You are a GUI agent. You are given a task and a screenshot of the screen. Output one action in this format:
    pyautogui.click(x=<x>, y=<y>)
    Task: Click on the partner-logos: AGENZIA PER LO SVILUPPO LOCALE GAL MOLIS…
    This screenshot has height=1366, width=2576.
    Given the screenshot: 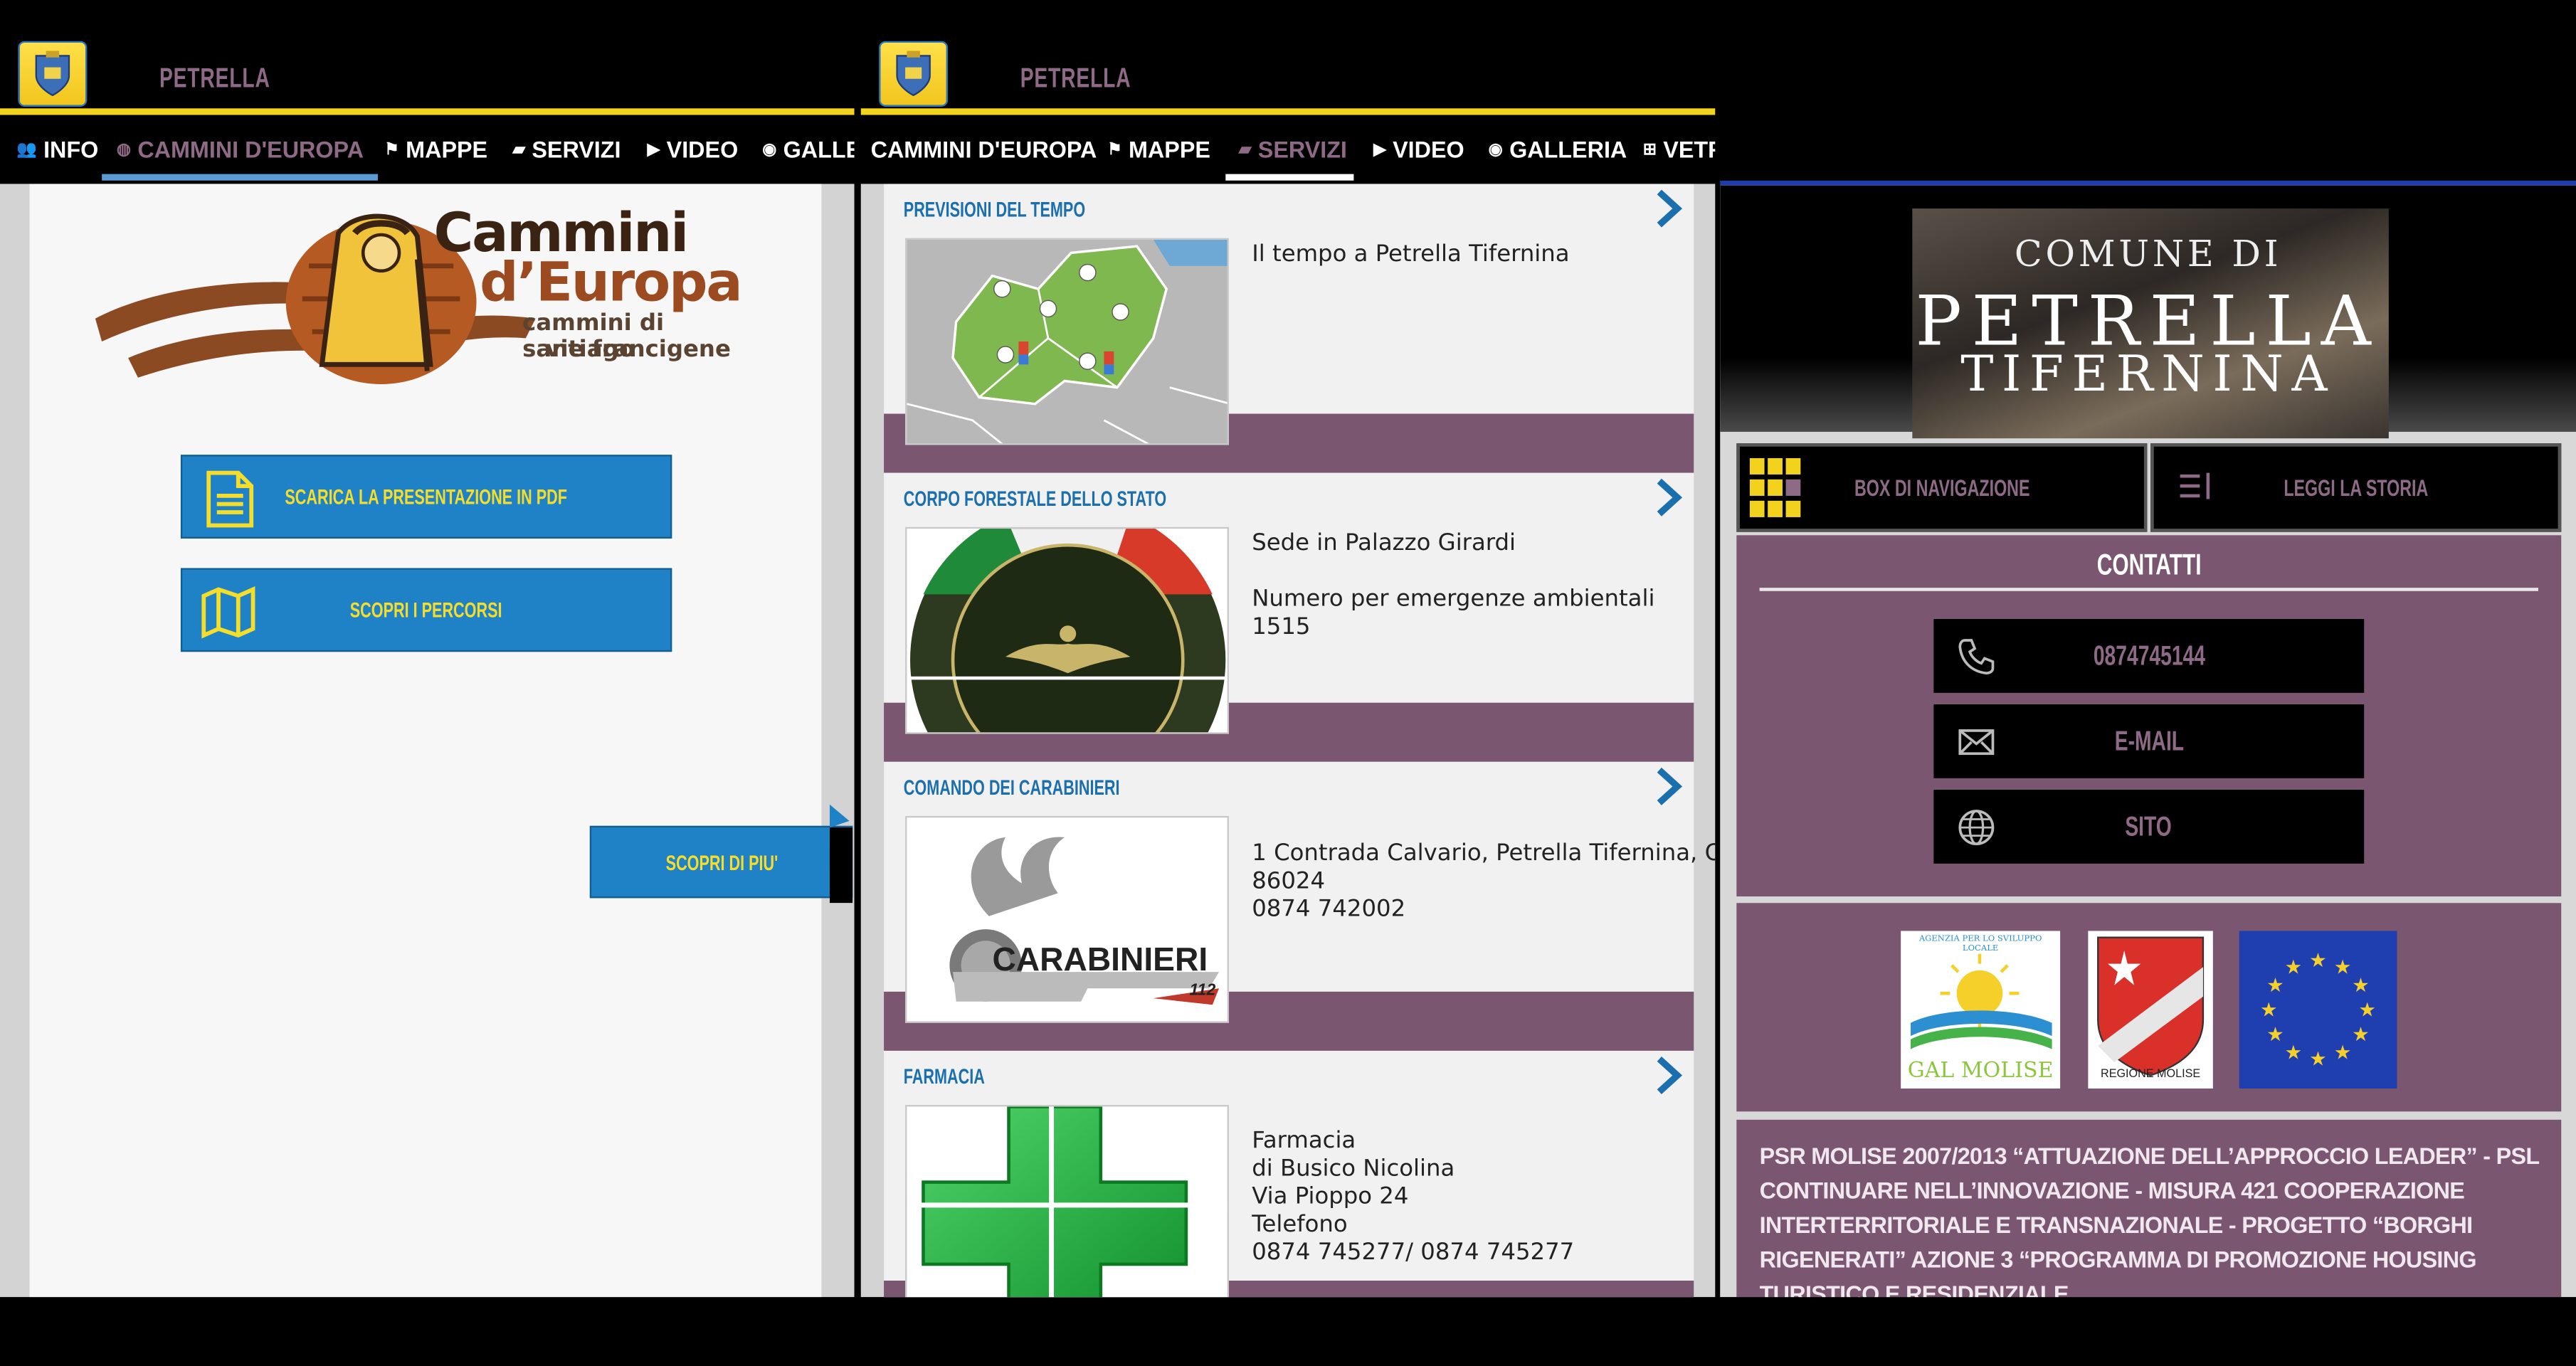 What is the action you would take?
    pyautogui.click(x=2149, y=1007)
    